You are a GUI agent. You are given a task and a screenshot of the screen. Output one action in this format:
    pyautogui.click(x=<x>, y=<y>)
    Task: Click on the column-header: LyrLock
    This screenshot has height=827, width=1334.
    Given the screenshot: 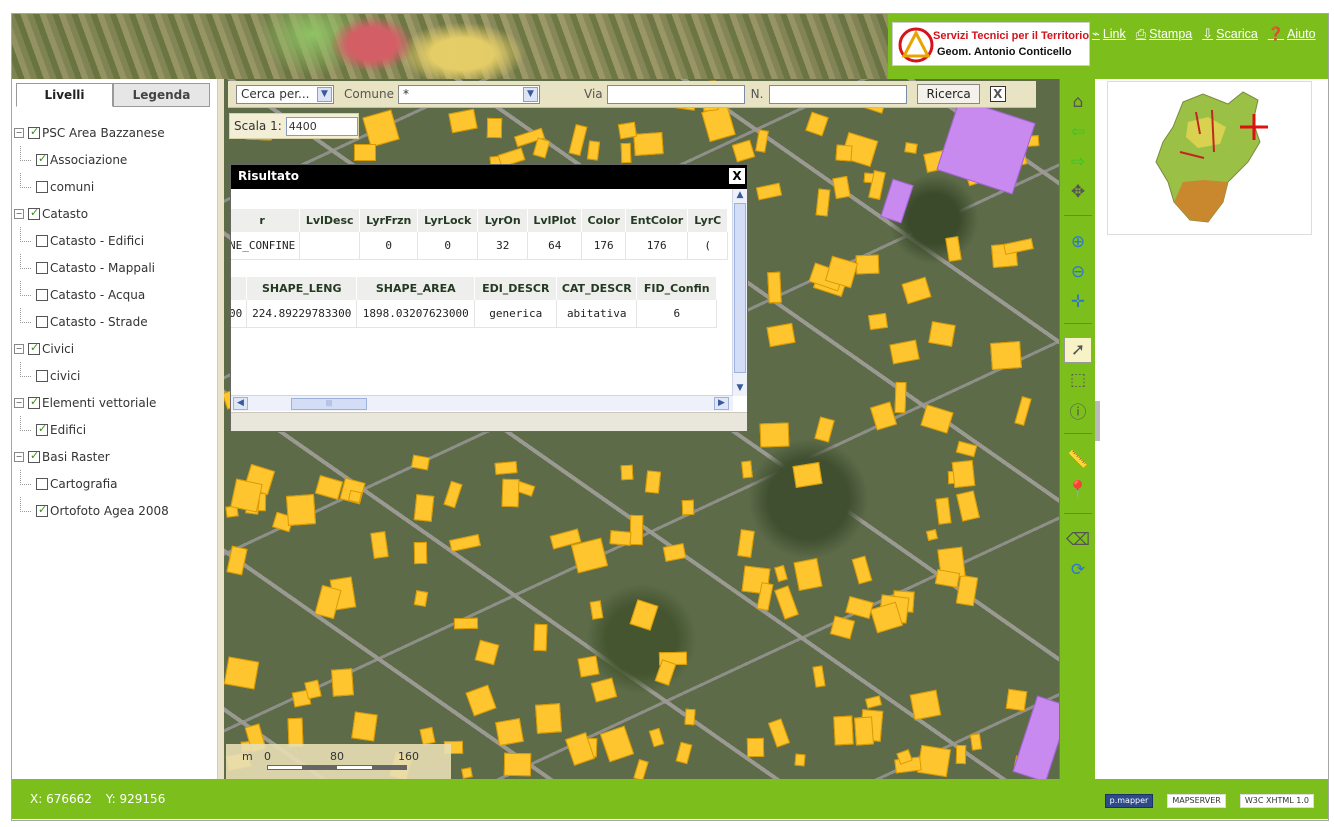 What is the action you would take?
    pyautogui.click(x=448, y=220)
    